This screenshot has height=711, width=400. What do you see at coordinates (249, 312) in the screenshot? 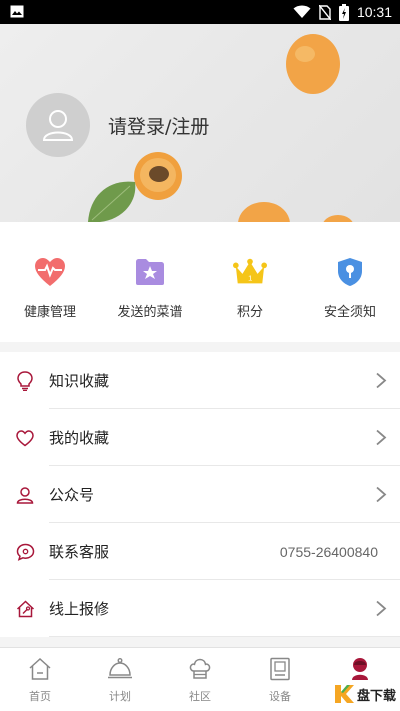
I see `shortcut-label: 积分` at bounding box center [249, 312].